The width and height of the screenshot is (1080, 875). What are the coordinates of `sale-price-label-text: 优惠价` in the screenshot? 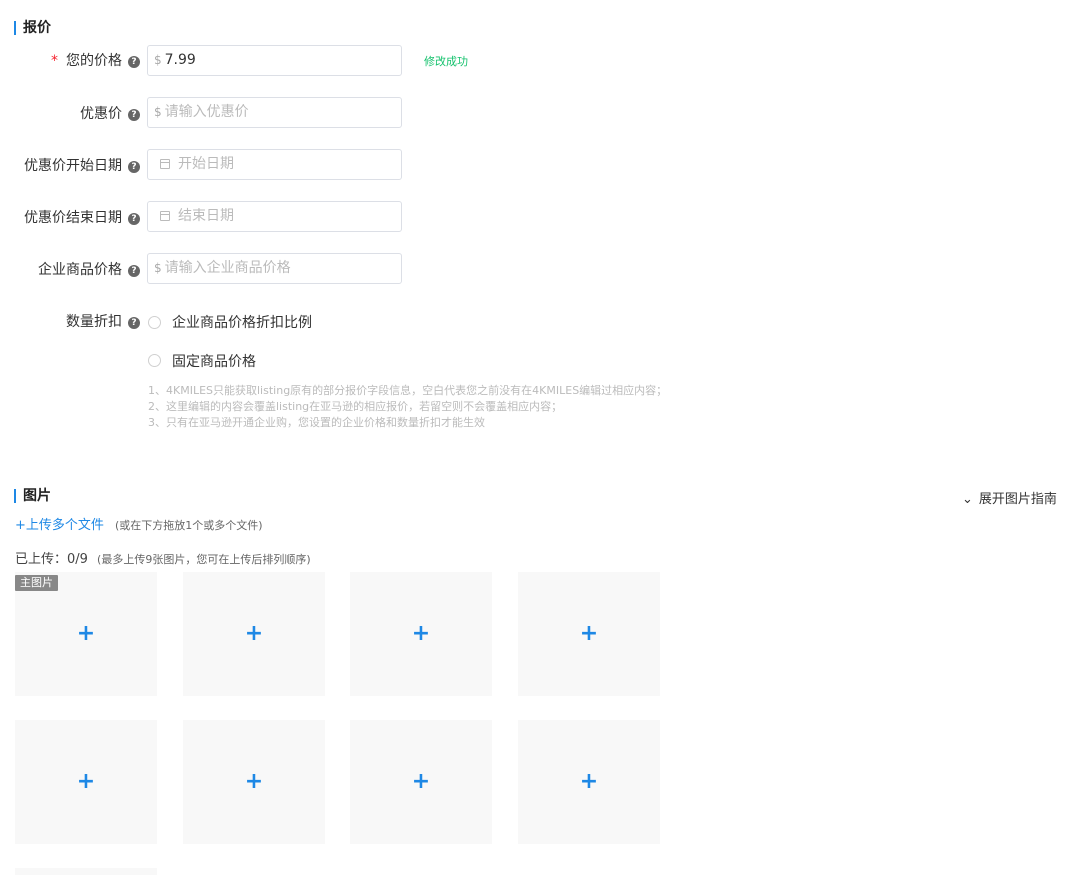 It's located at (101, 114).